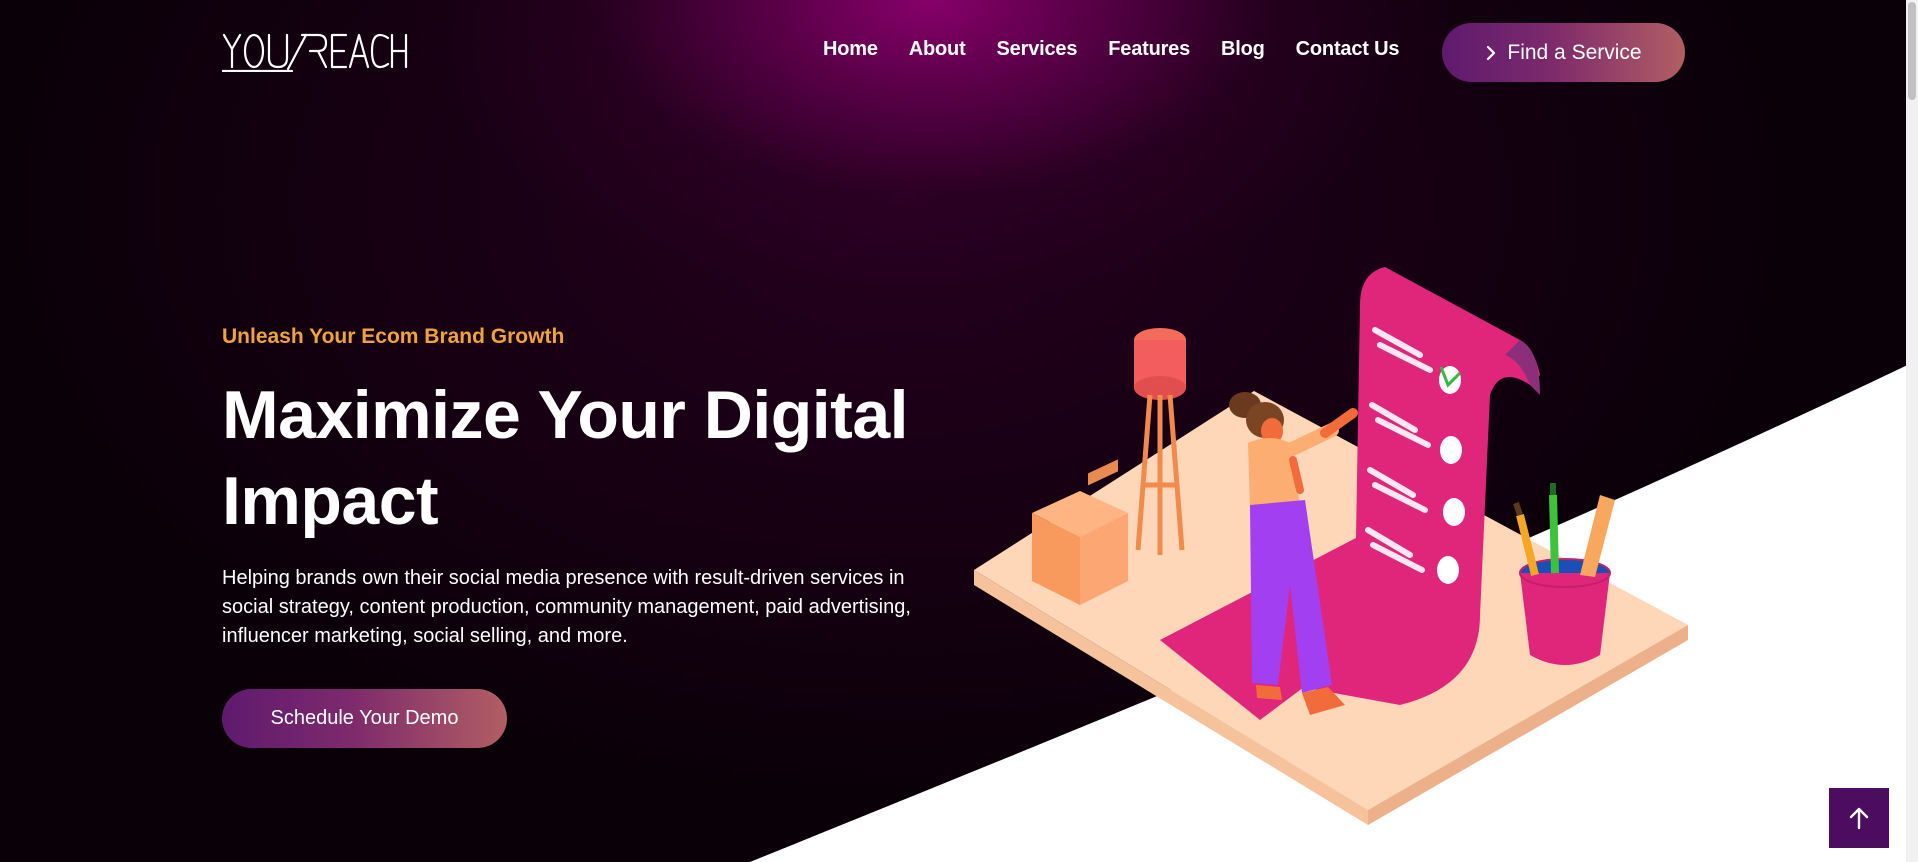 The image size is (1918, 862). What do you see at coordinates (602, 458) in the screenshot?
I see `hero-headline: Maximize Your Digital Impact` at bounding box center [602, 458].